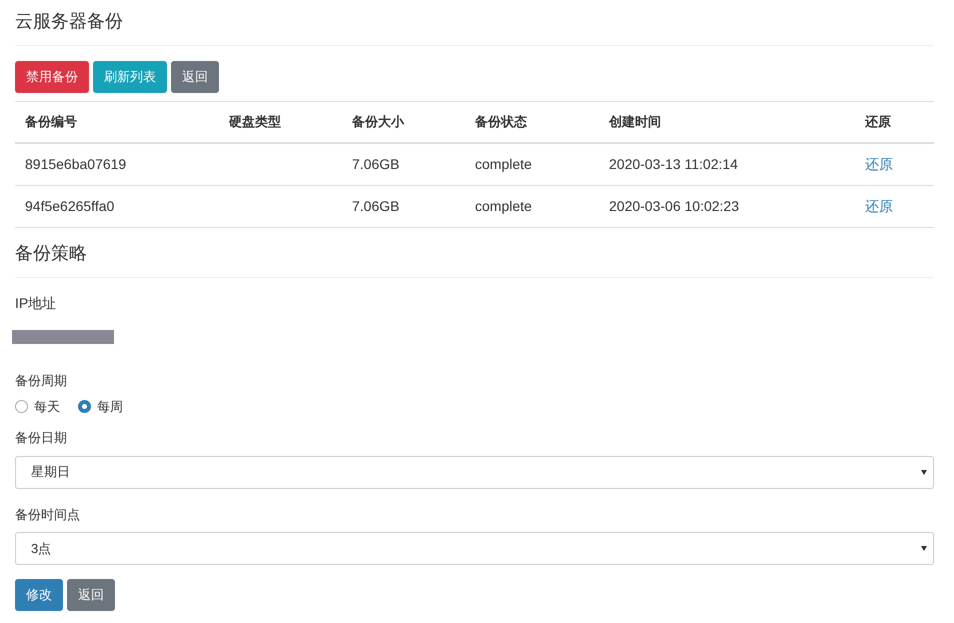 This screenshot has height=623, width=954. Describe the element at coordinates (501, 122) in the screenshot. I see `column-header: 备份状态` at that location.